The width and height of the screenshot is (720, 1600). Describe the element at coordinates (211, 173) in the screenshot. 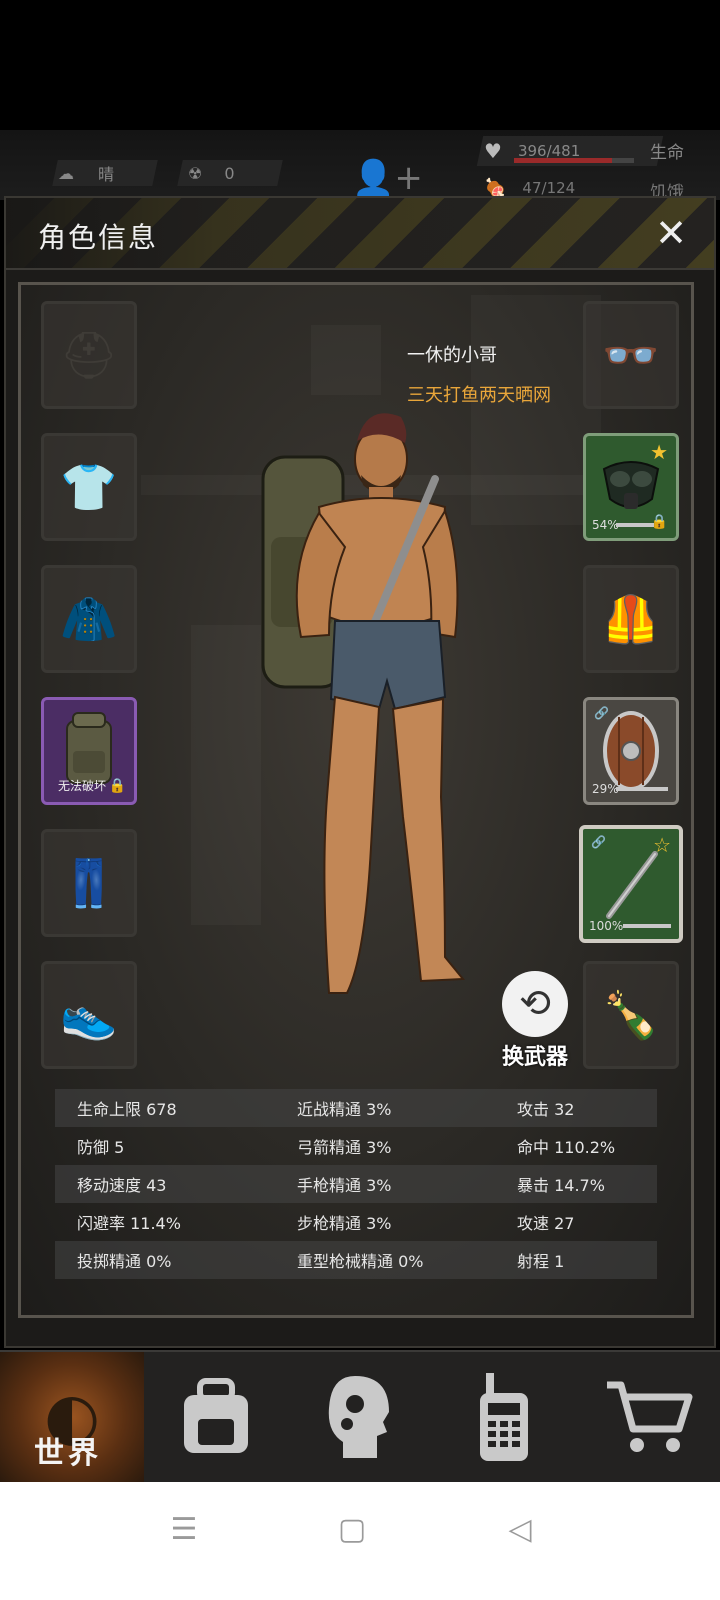

I see `radiation-indicator: ☢ 0` at that location.